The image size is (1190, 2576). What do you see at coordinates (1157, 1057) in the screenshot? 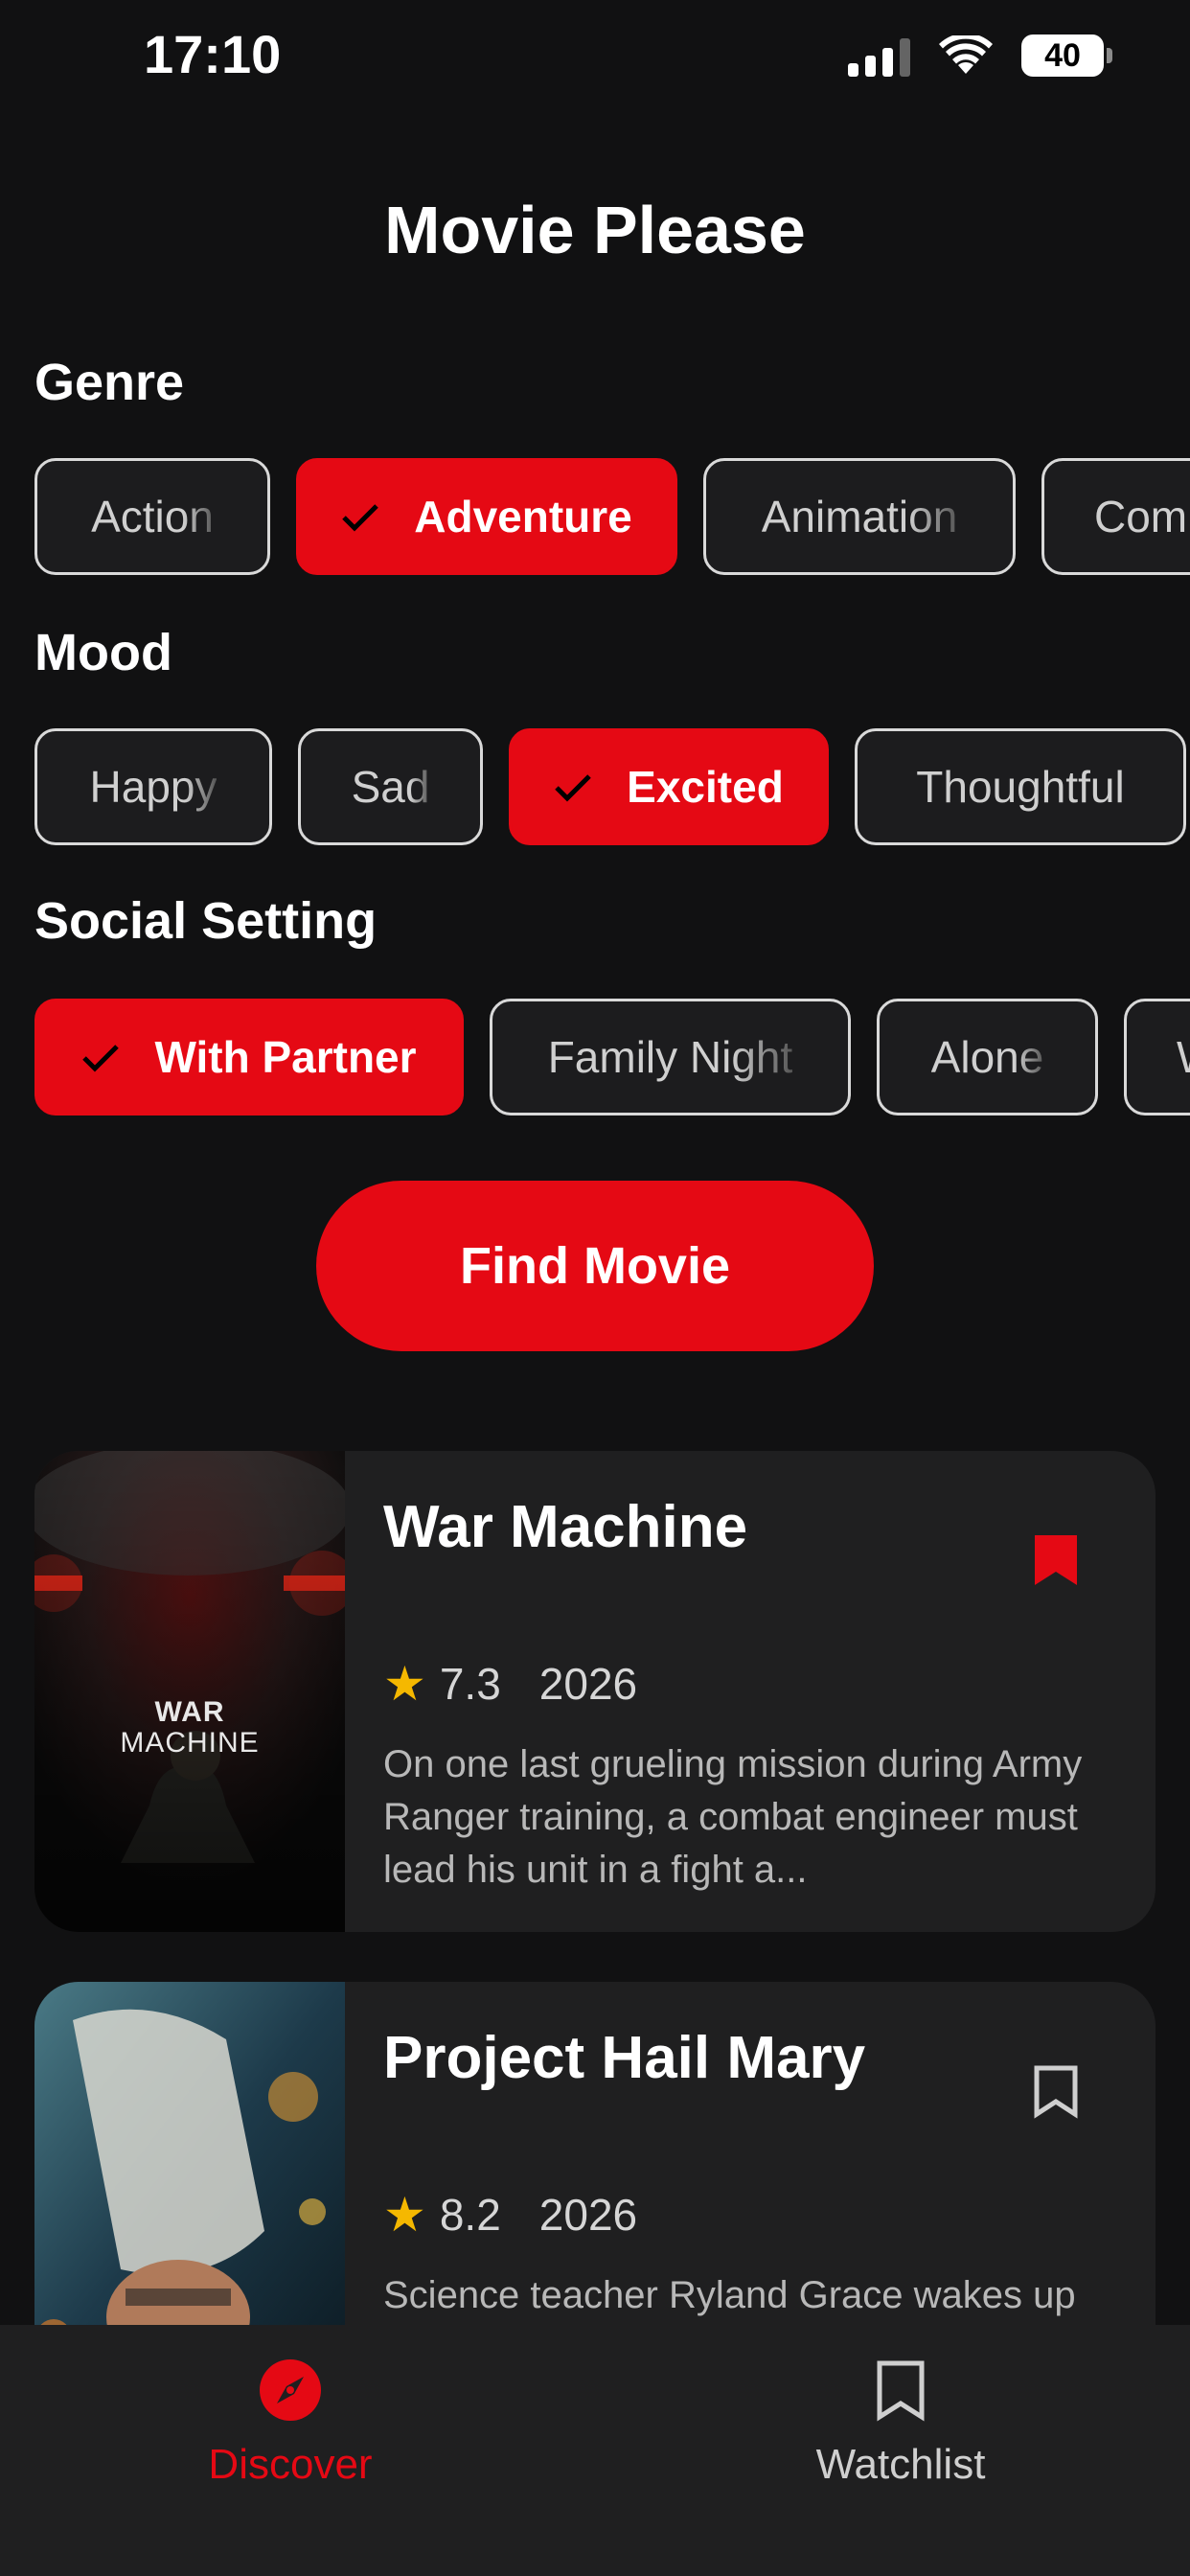
I see `chip-social-more: W` at bounding box center [1157, 1057].